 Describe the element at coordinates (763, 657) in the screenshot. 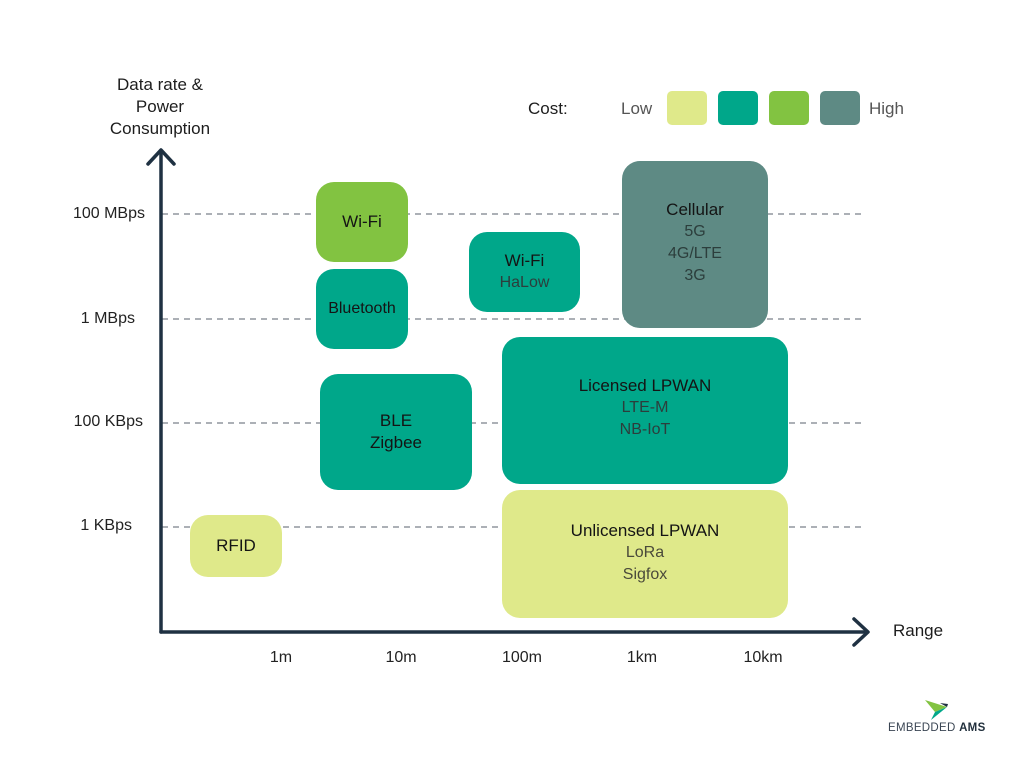

I see `x-tick-label: 10km` at that location.